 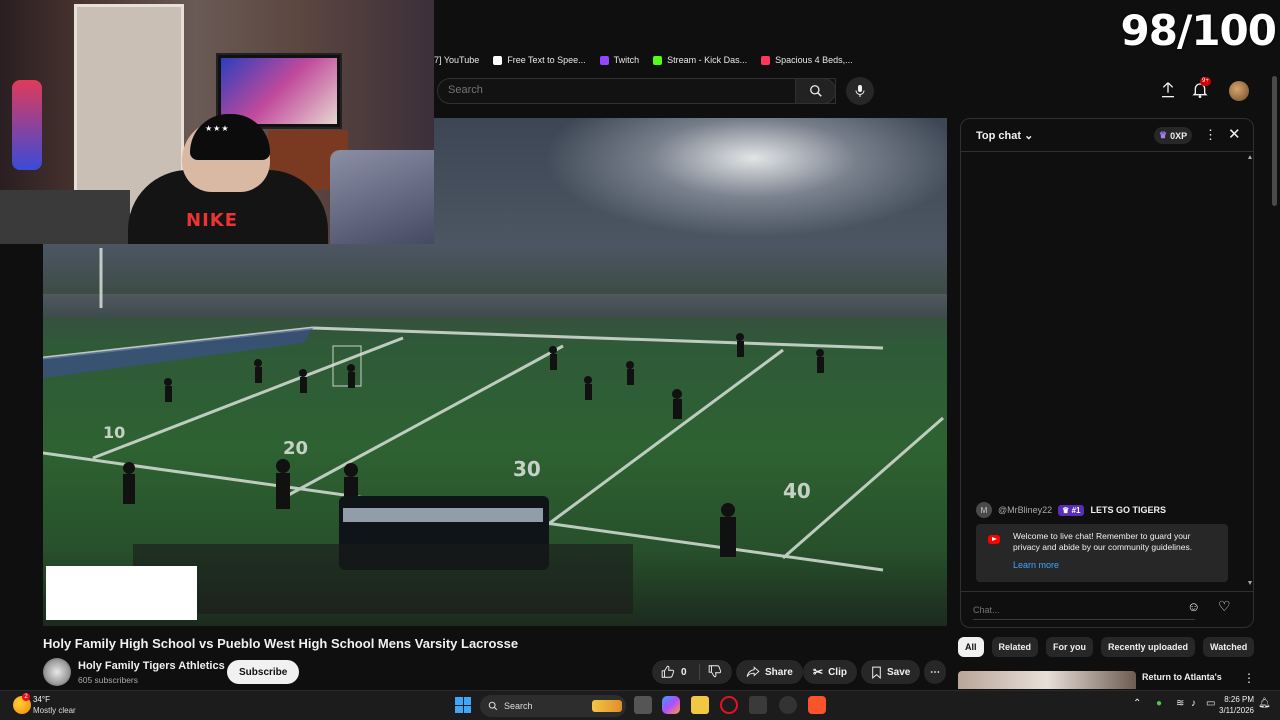 I want to click on page-scrollbar, so click(x=1274, y=141).